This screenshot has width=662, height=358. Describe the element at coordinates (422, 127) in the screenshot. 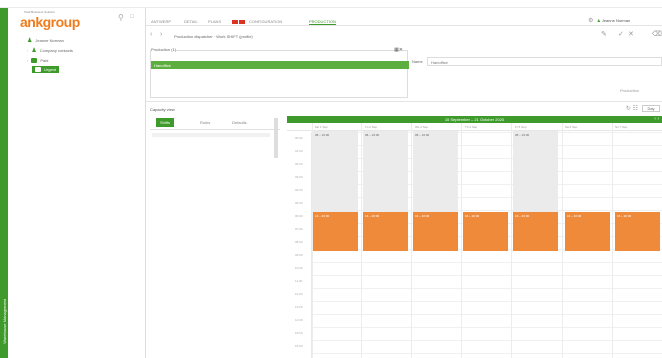

I see `day-name: We 3 Sep` at that location.